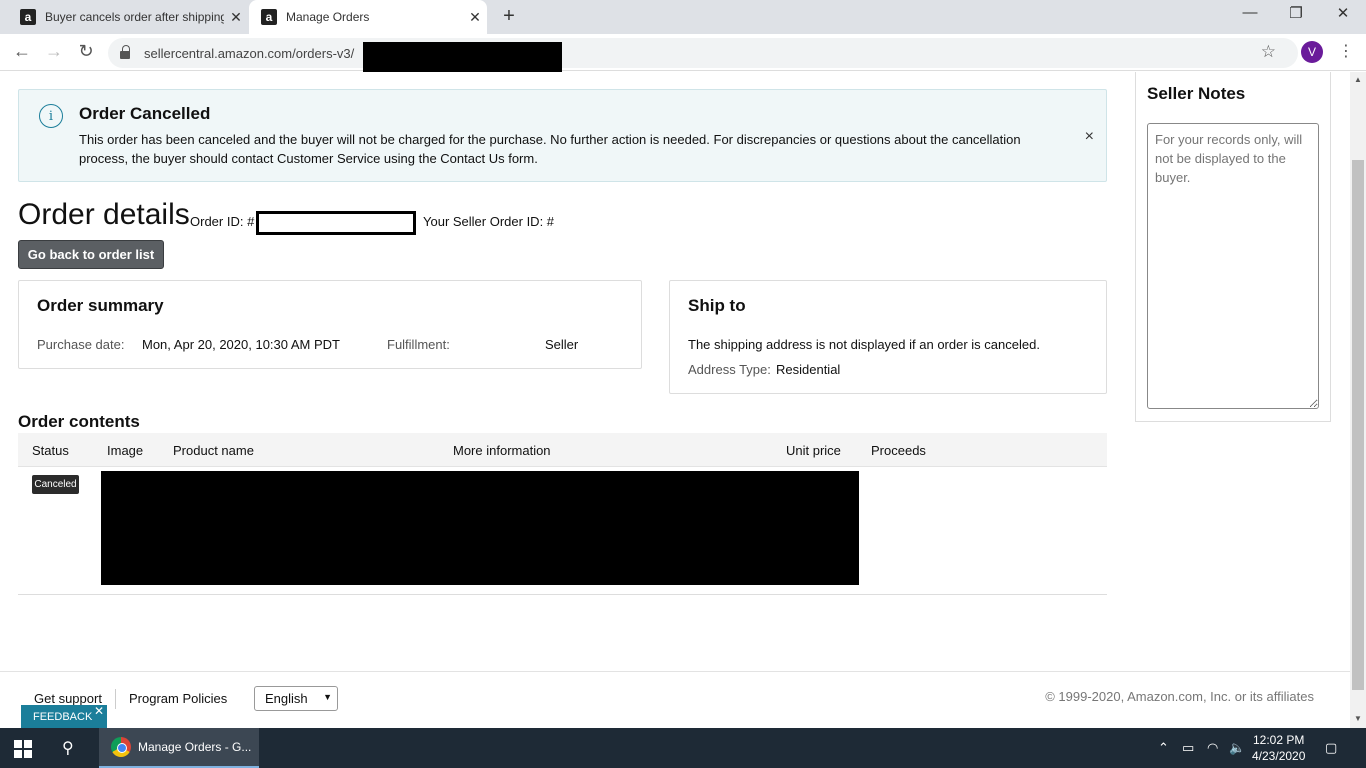  What do you see at coordinates (1331, 748) in the screenshot?
I see `notifications-icon: ▢` at bounding box center [1331, 748].